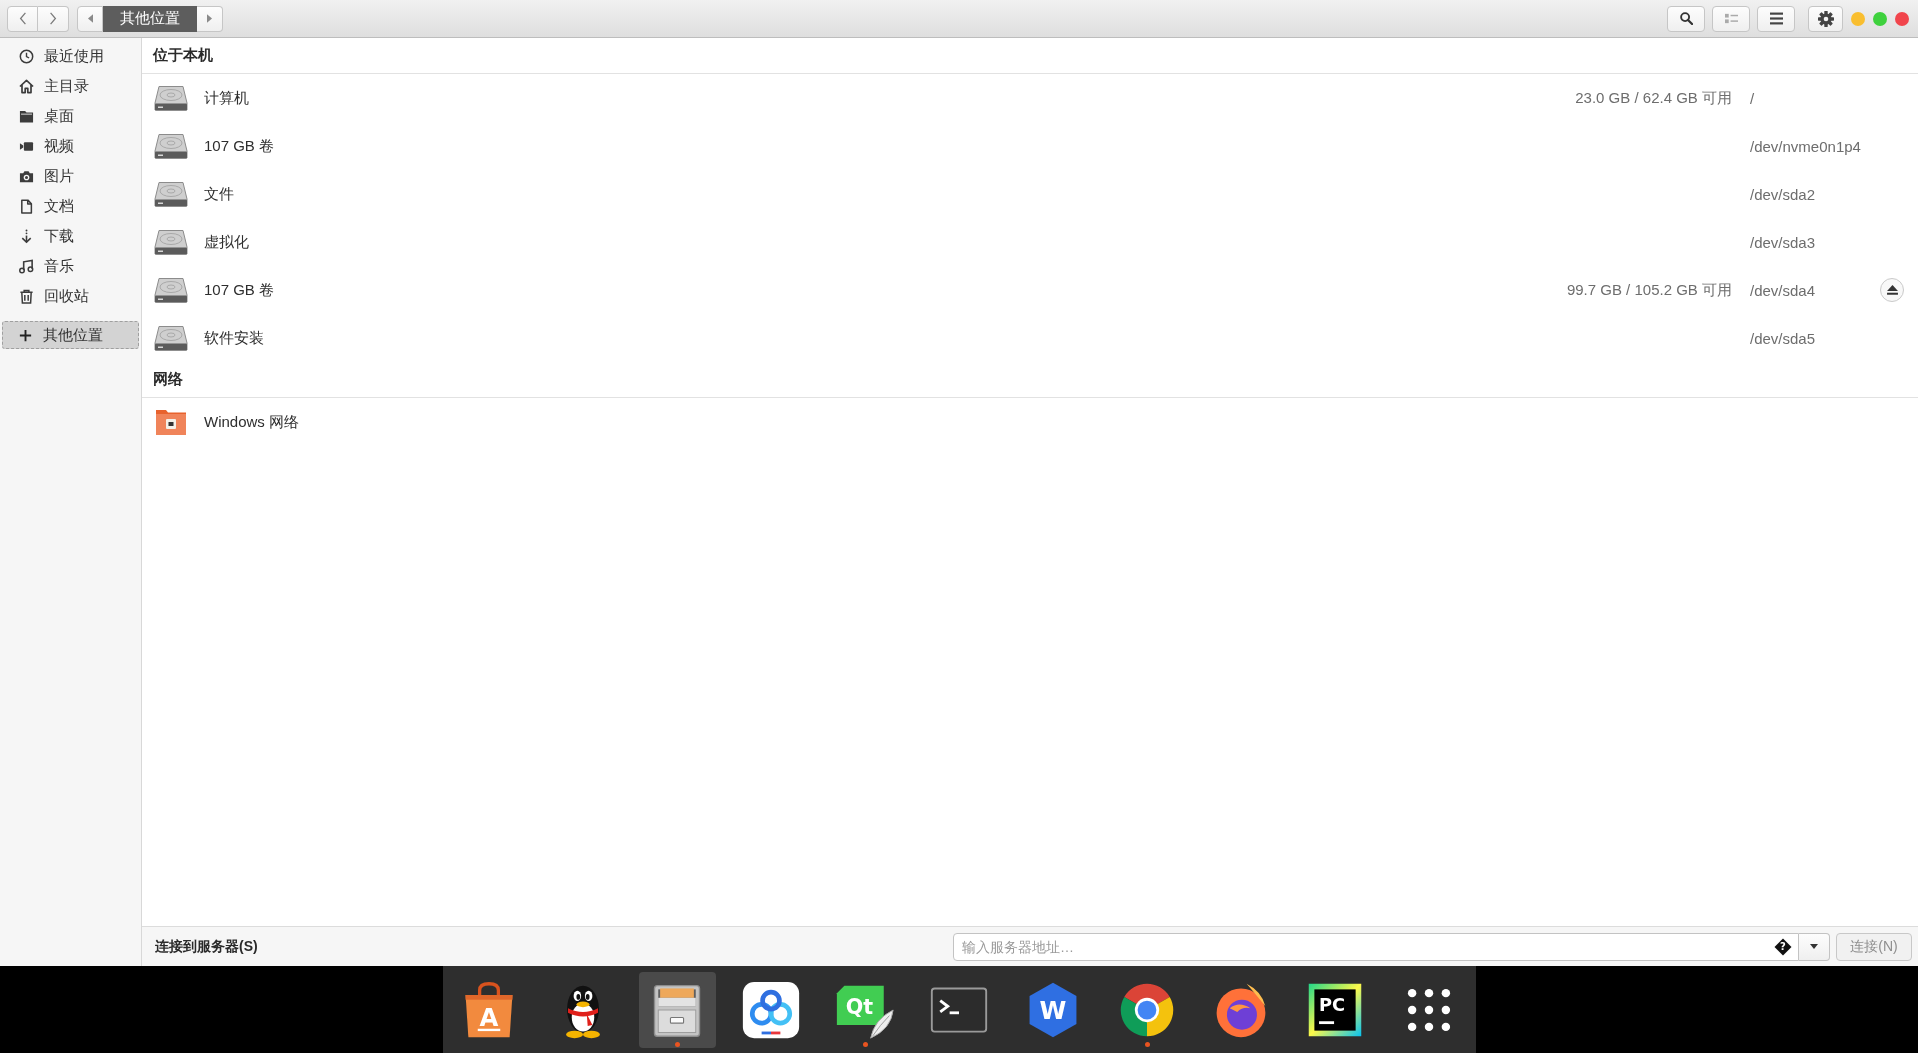  Describe the element at coordinates (53, 18) in the screenshot. I see `chevron-right-icon` at that location.